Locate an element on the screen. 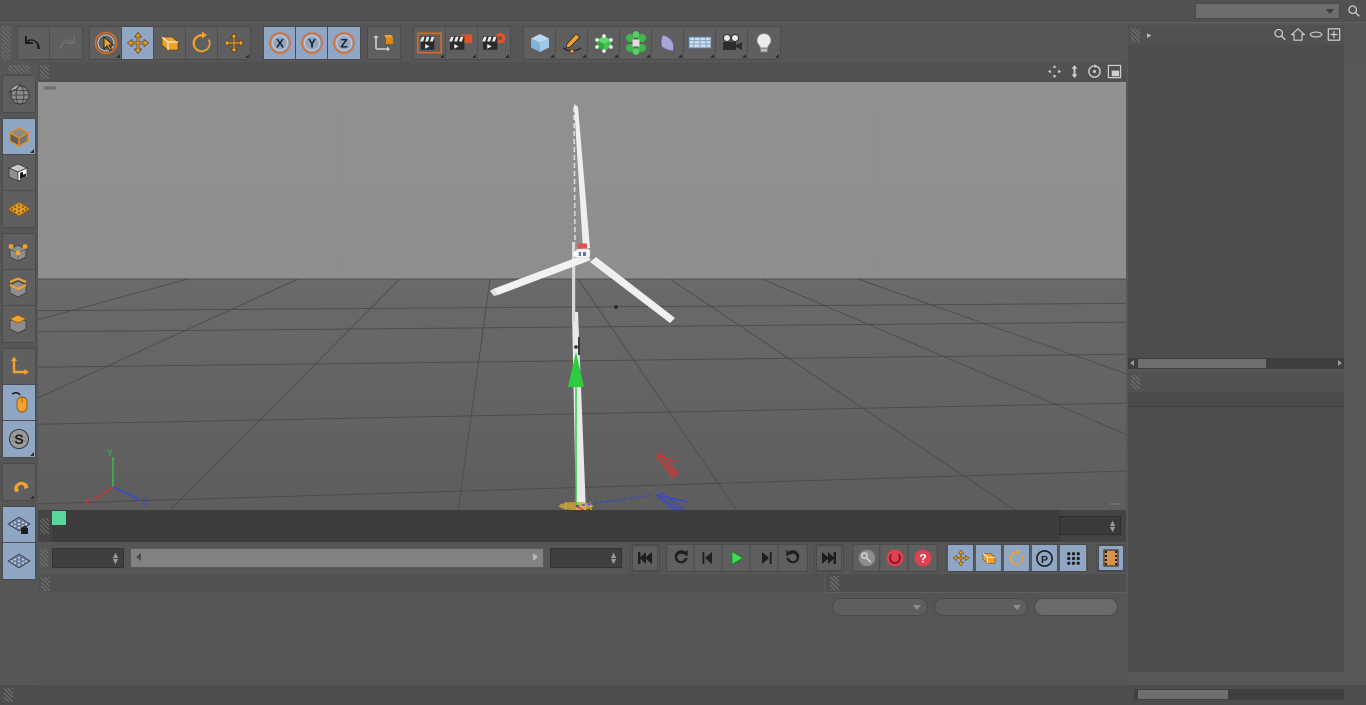 The image size is (1366, 705). enable-axis-modification-button is located at coordinates (19, 367).